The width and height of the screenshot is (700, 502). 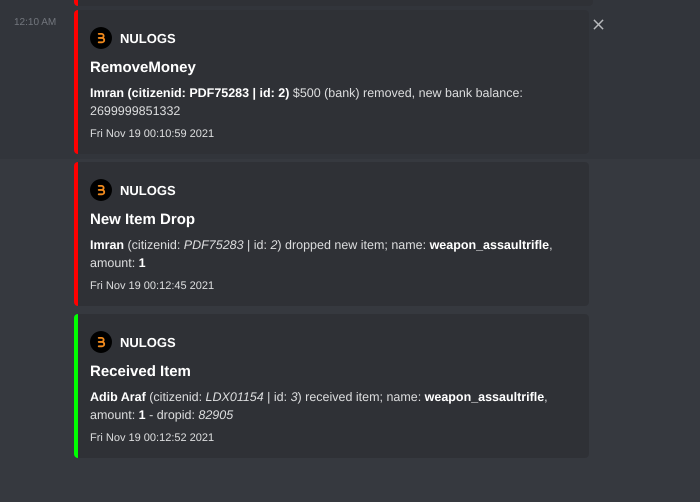 What do you see at coordinates (333, 134) in the screenshot?
I see `embed-footer: Fri Nov 19 00:10:59 2021` at bounding box center [333, 134].